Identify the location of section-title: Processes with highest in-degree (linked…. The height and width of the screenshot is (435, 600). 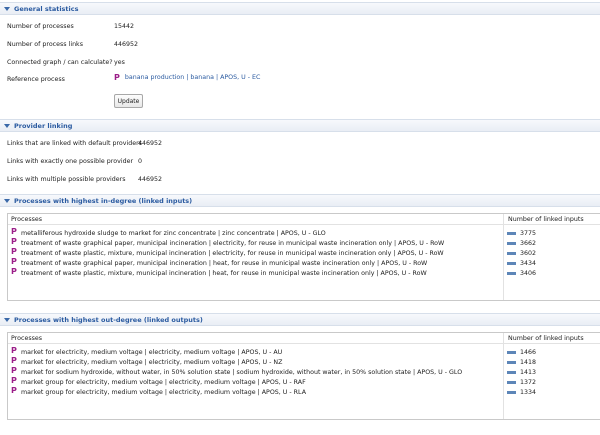
(103, 200).